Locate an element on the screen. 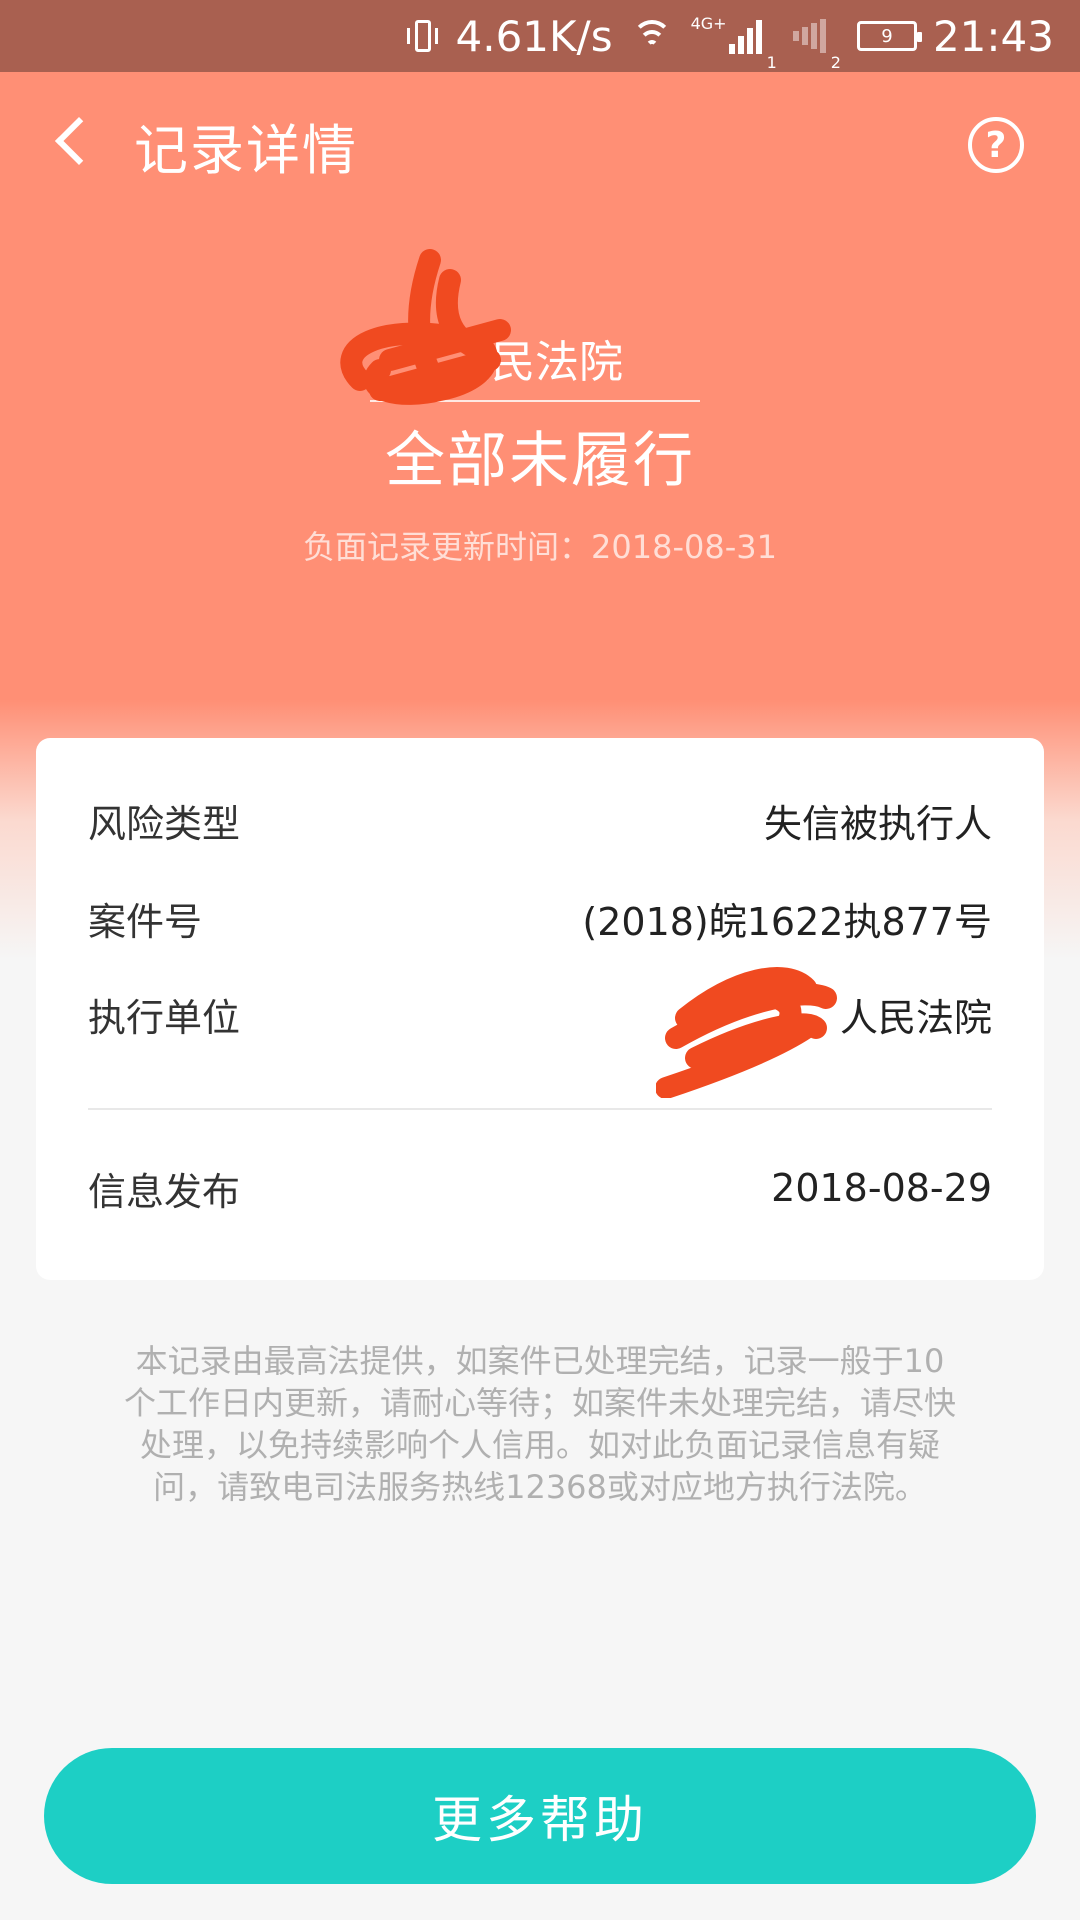  sim2-label: 2 is located at coordinates (835, 62).